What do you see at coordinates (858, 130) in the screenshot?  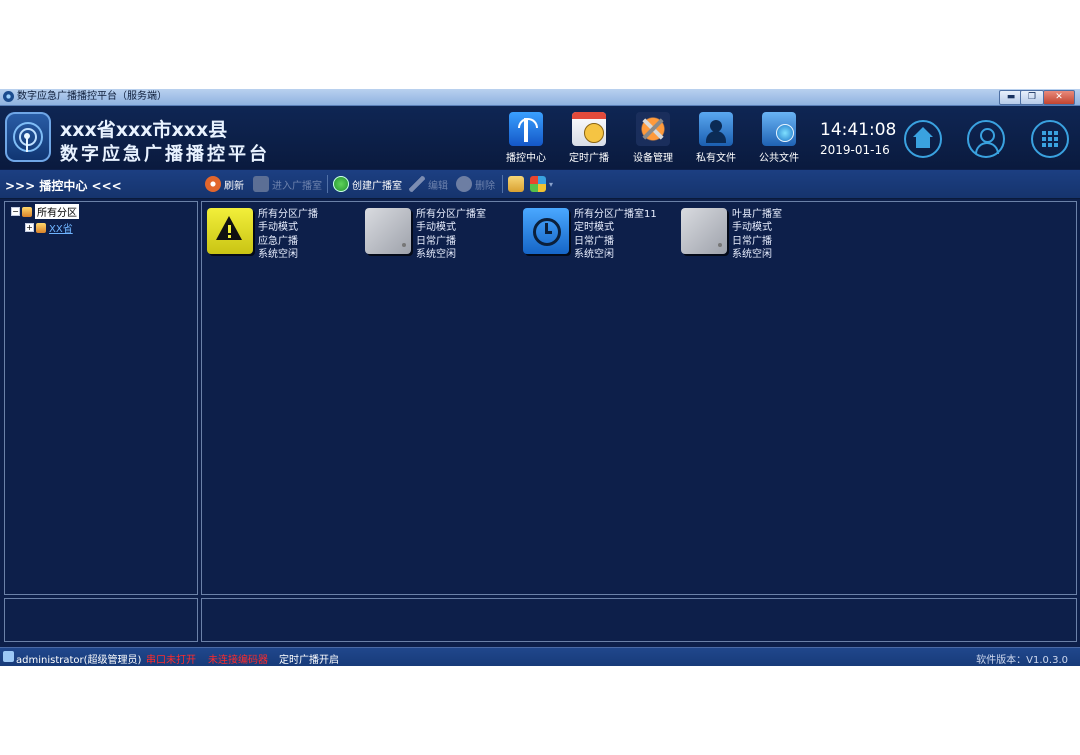 I see `clock-time: 14:41:08` at bounding box center [858, 130].